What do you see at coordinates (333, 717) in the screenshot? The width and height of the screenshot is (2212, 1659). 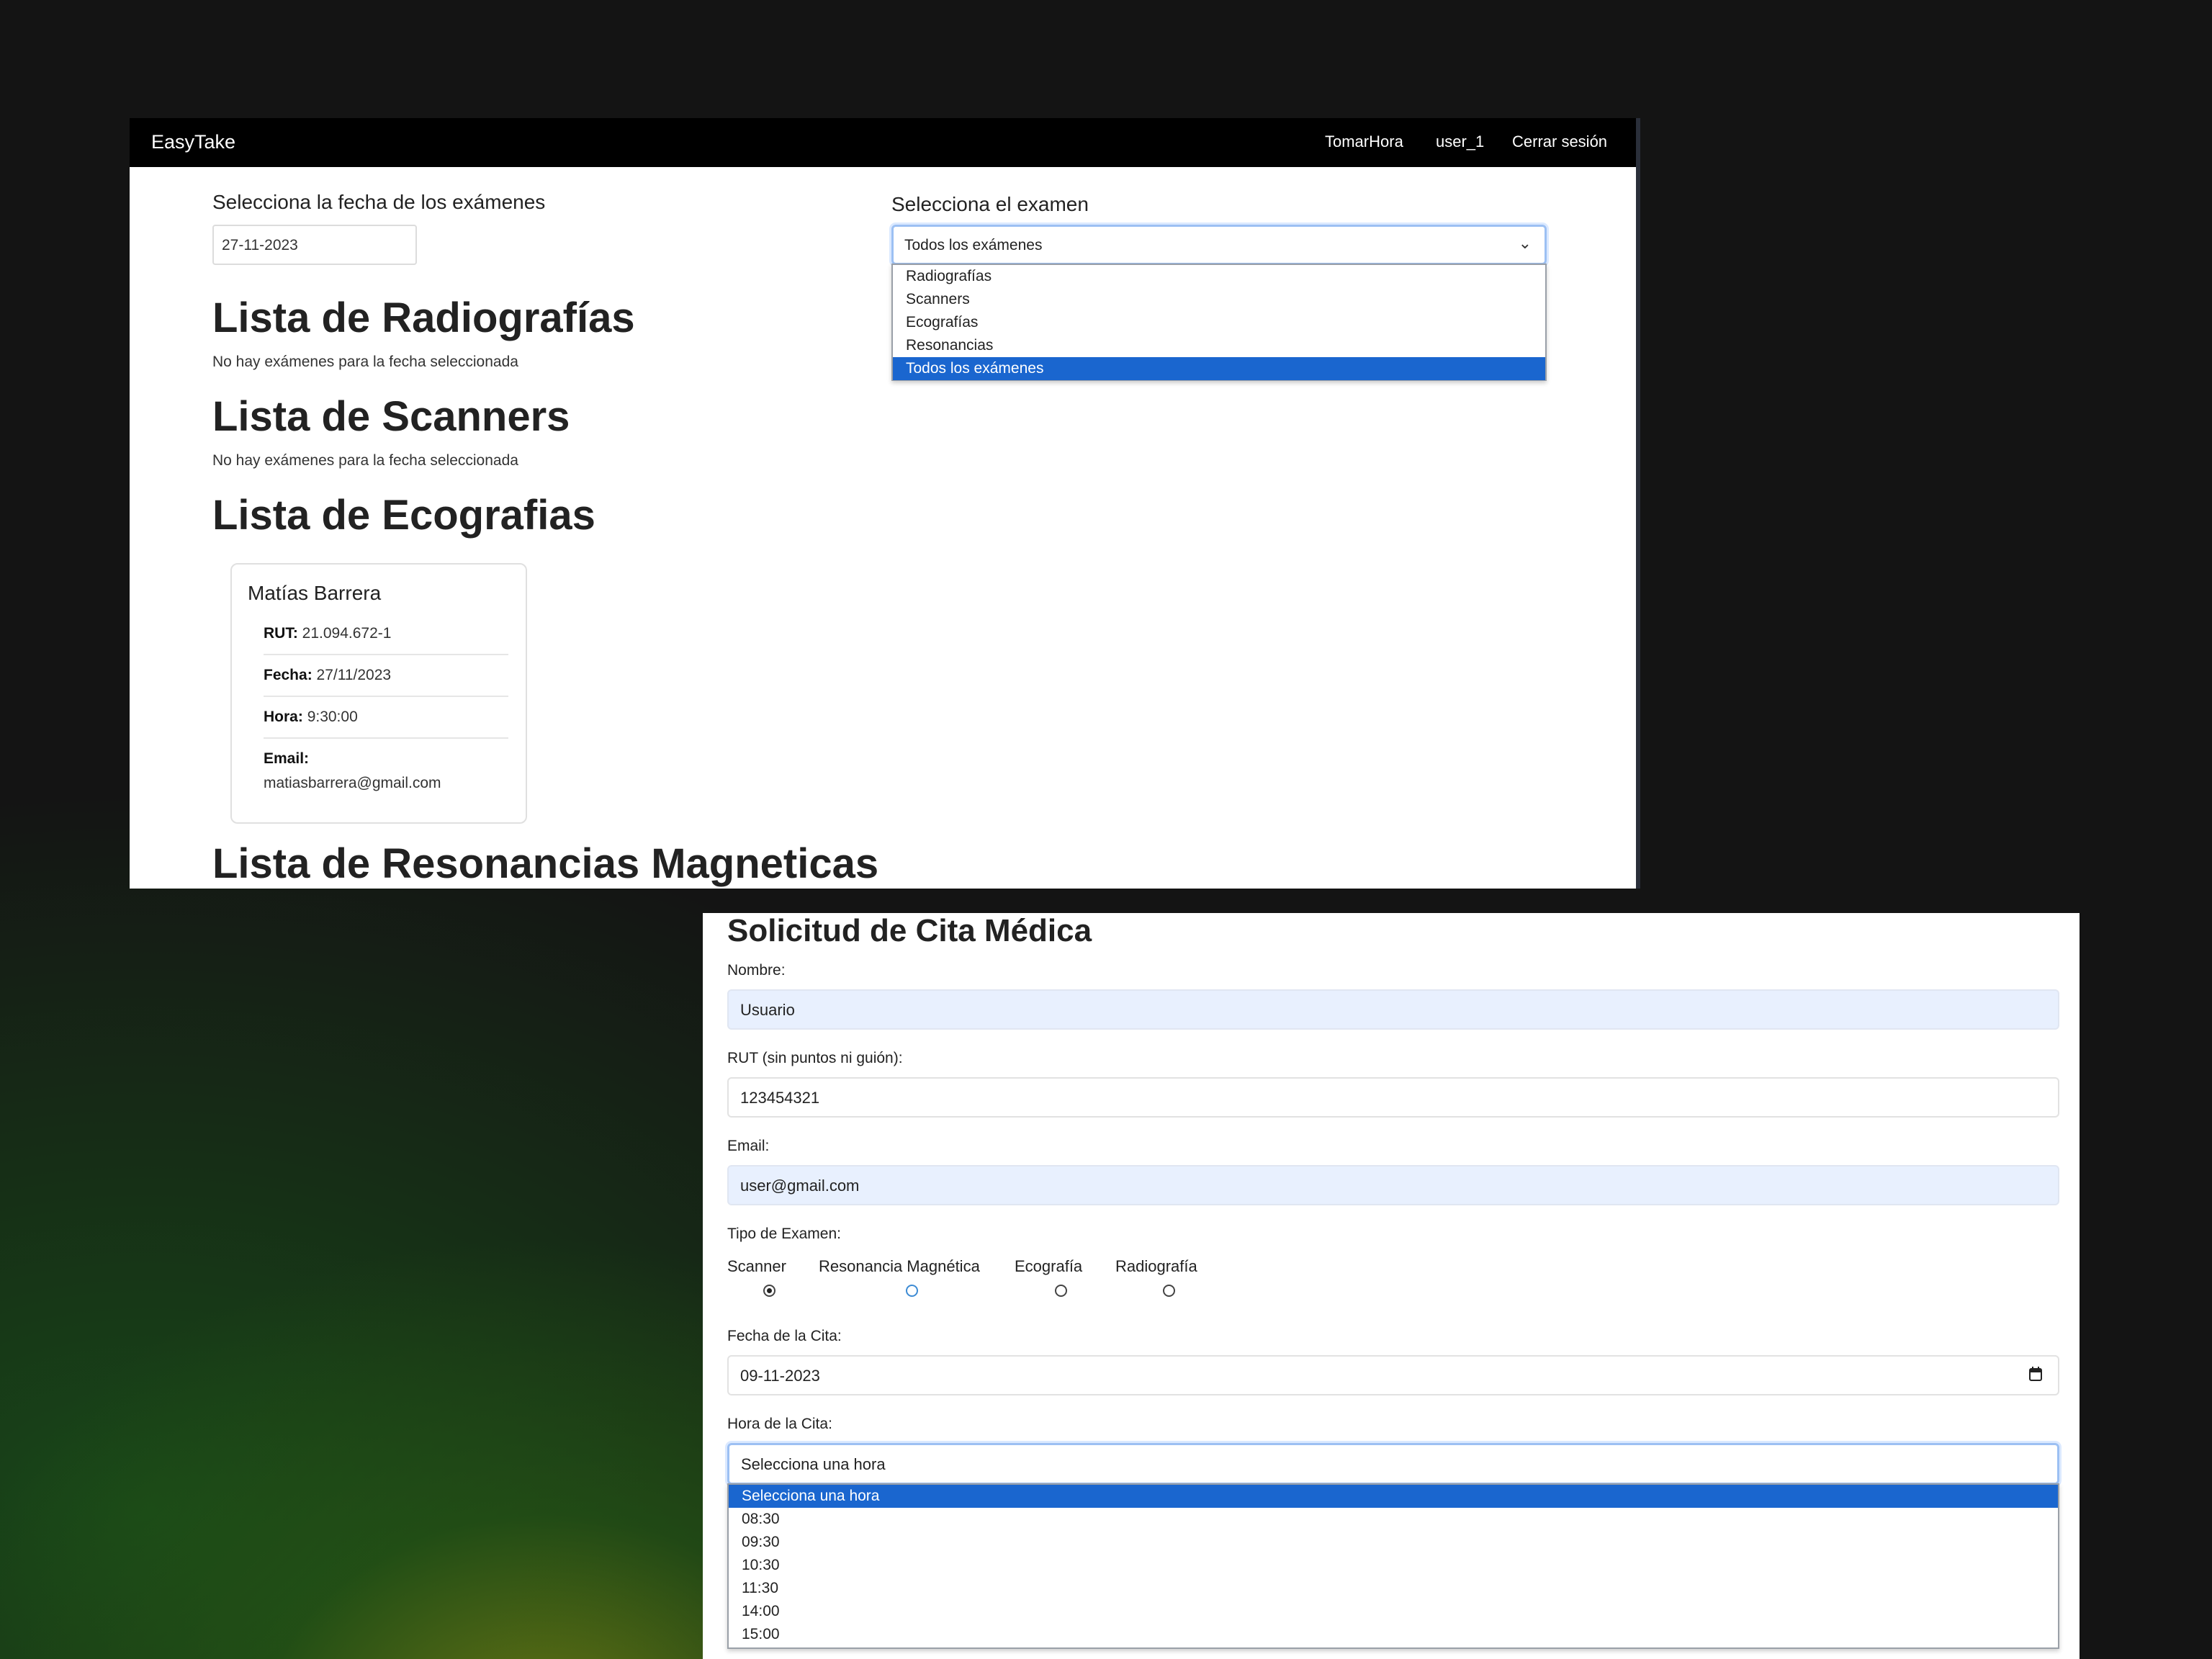 I see `hora-value: 9:30:00` at bounding box center [333, 717].